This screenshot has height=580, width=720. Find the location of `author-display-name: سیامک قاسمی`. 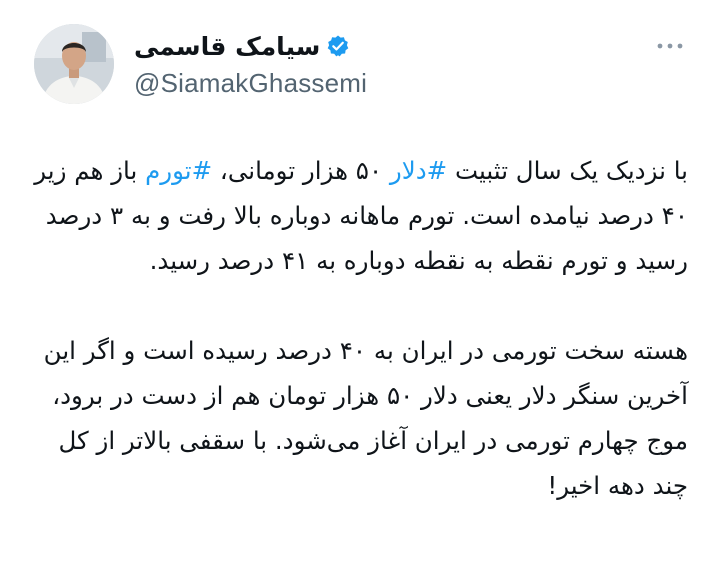

author-display-name: سیامک قاسمی is located at coordinates (227, 46).